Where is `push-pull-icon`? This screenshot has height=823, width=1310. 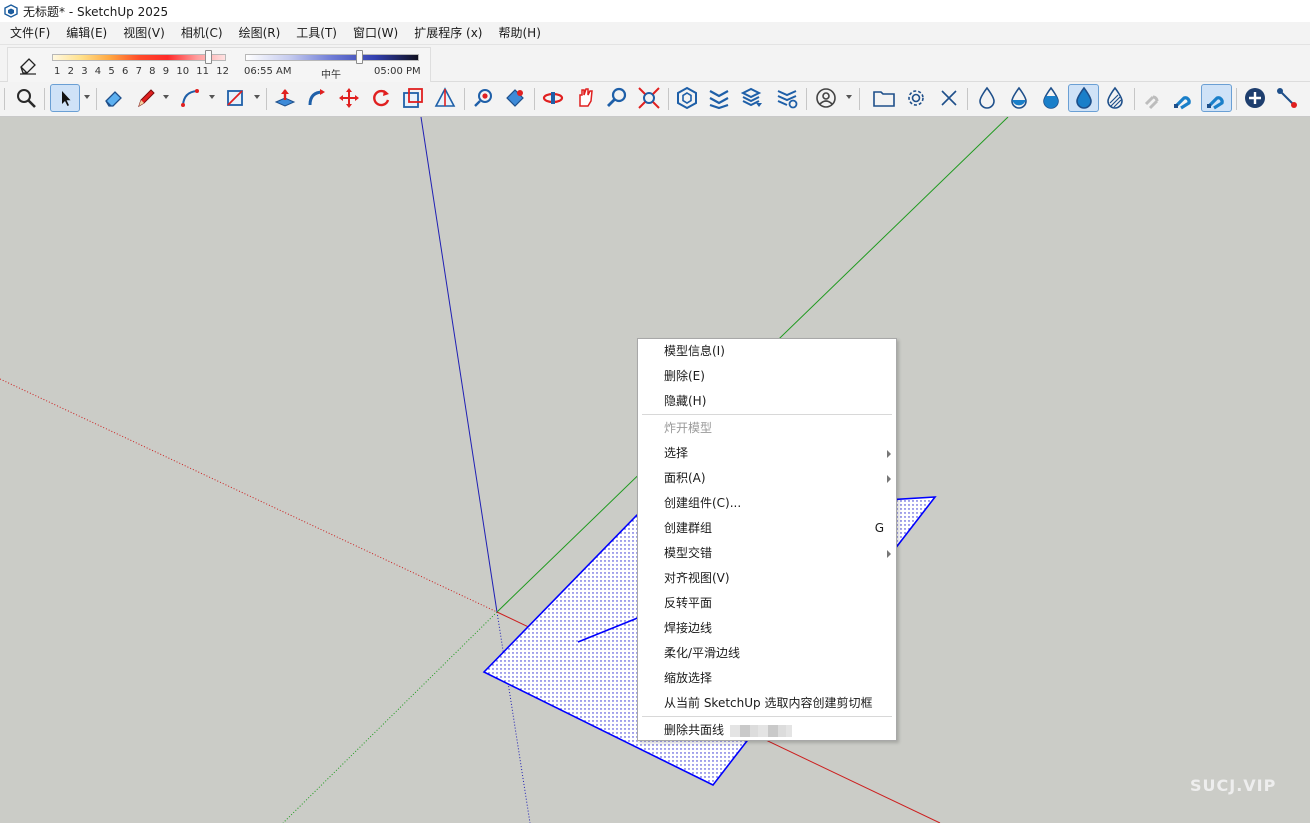
push-pull-icon is located at coordinates (285, 98).